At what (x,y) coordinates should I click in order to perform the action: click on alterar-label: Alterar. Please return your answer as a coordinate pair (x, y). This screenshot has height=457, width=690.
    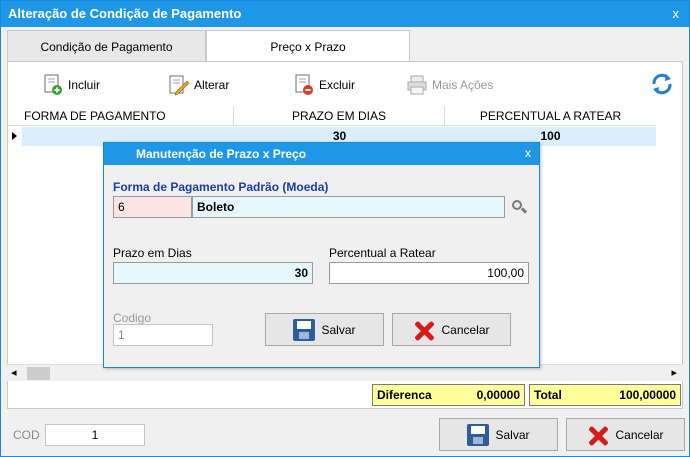
    Looking at the image, I should click on (212, 85).